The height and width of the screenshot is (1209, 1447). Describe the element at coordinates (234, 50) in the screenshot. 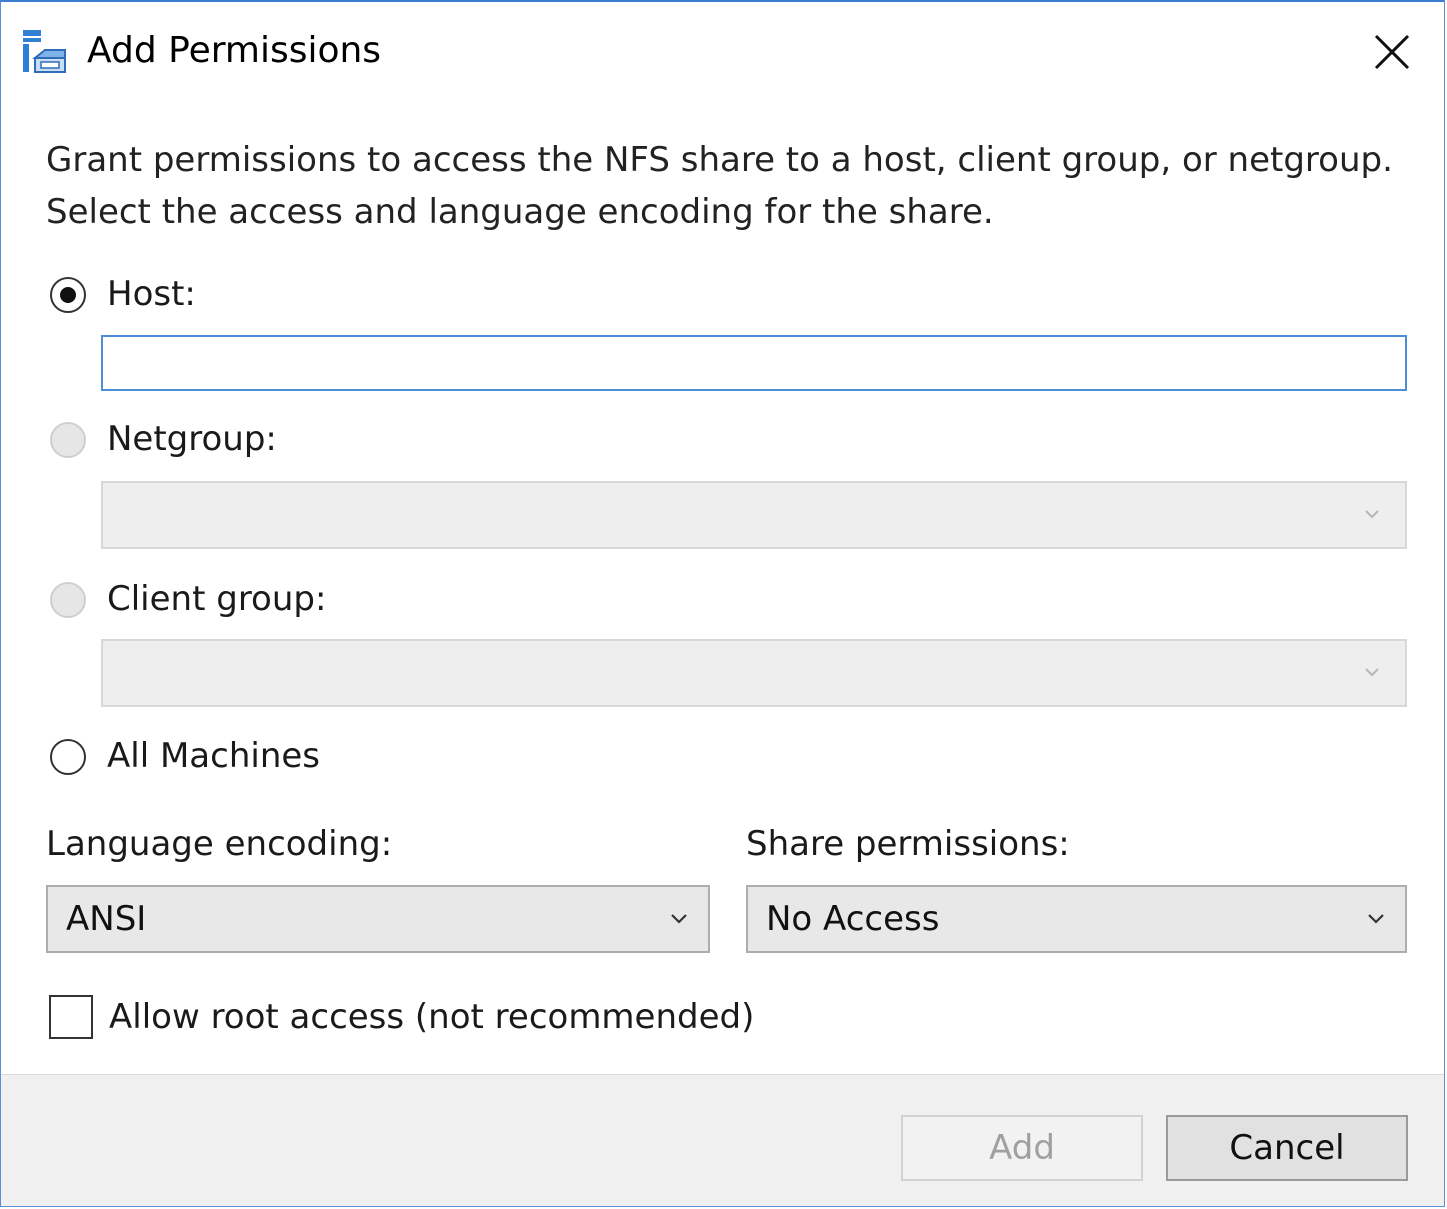

I see `window-title: Add Permissions` at that location.